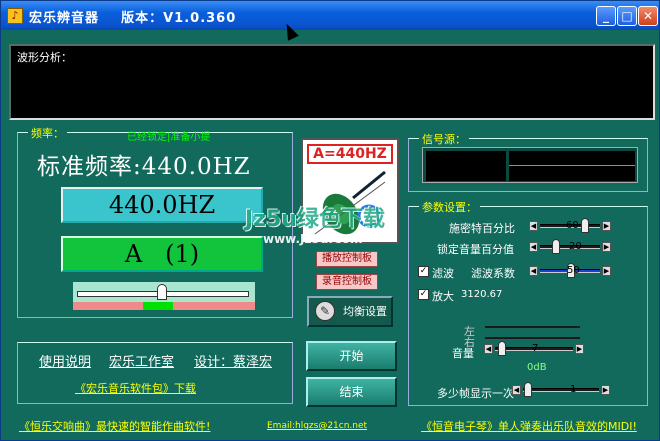 The height and width of the screenshot is (441, 660). Describe the element at coordinates (482, 228) in the screenshot. I see `threshold-label: 施密特百分比` at that location.